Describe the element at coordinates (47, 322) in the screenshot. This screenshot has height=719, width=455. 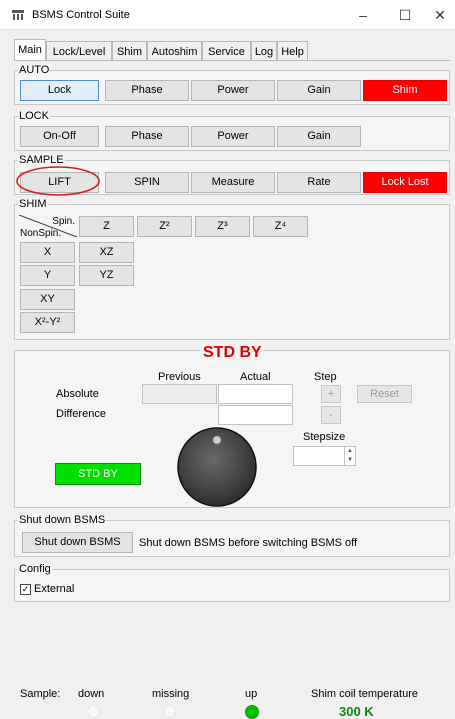
I see `shim-x2-y2-button: X²-Y²` at that location.